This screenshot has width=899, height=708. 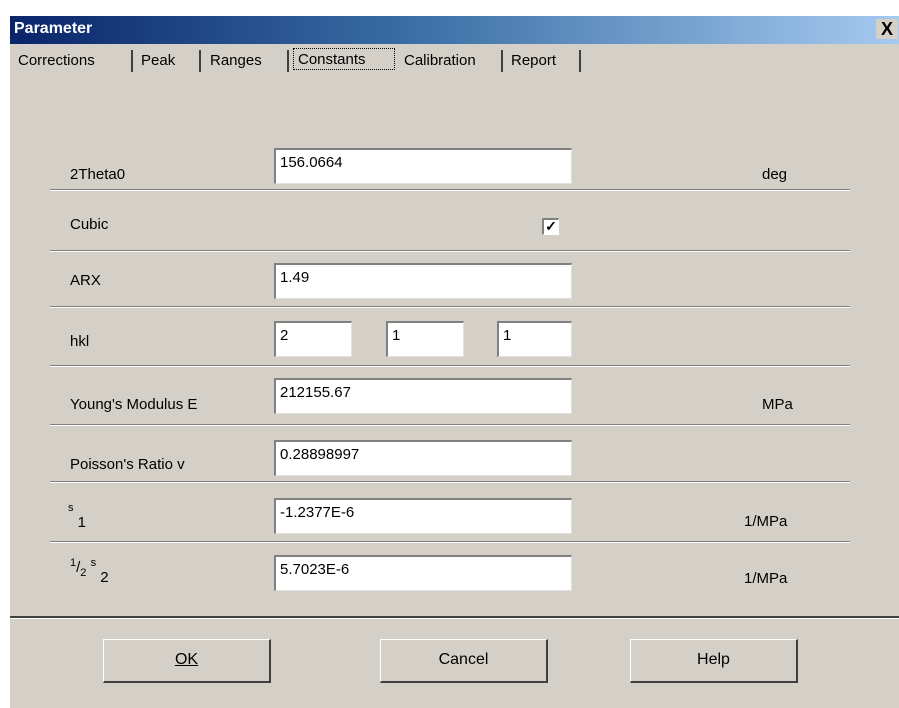 What do you see at coordinates (104, 577) in the screenshot?
I see `half-s2-label-sub: 2` at bounding box center [104, 577].